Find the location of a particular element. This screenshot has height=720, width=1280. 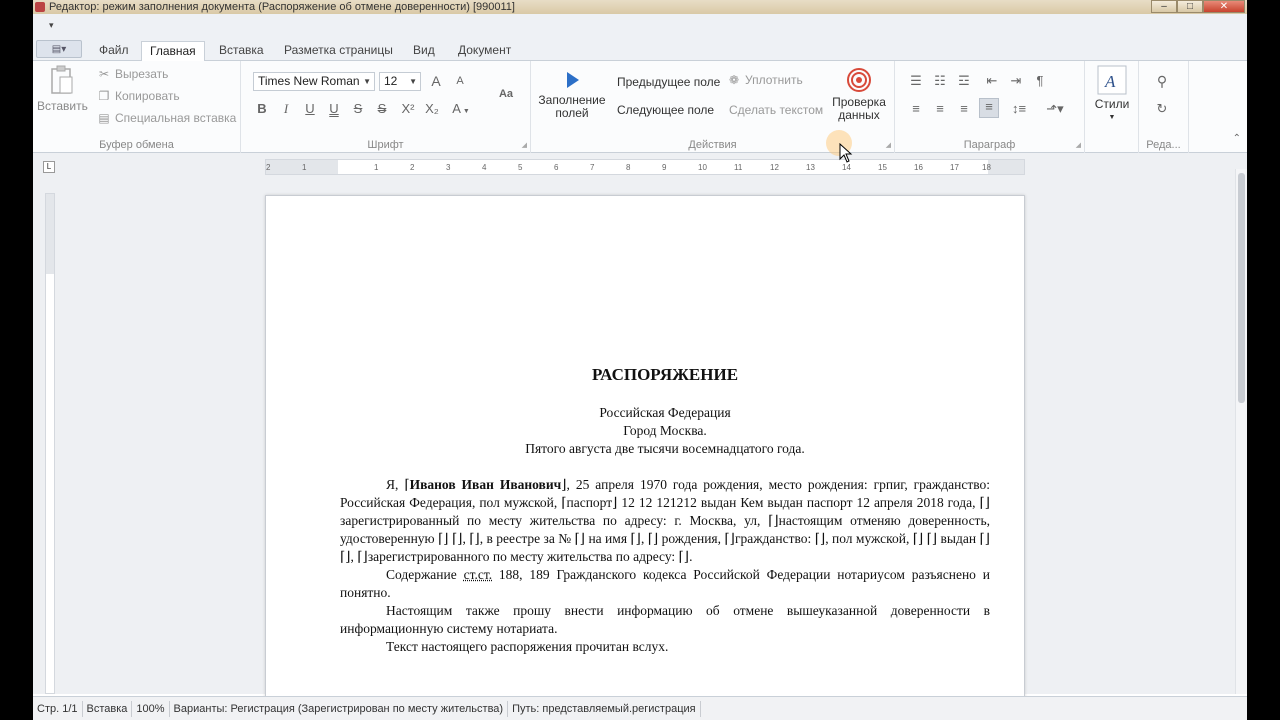

actions-dialog-launcher-icon: ◢ is located at coordinates (888, 145).